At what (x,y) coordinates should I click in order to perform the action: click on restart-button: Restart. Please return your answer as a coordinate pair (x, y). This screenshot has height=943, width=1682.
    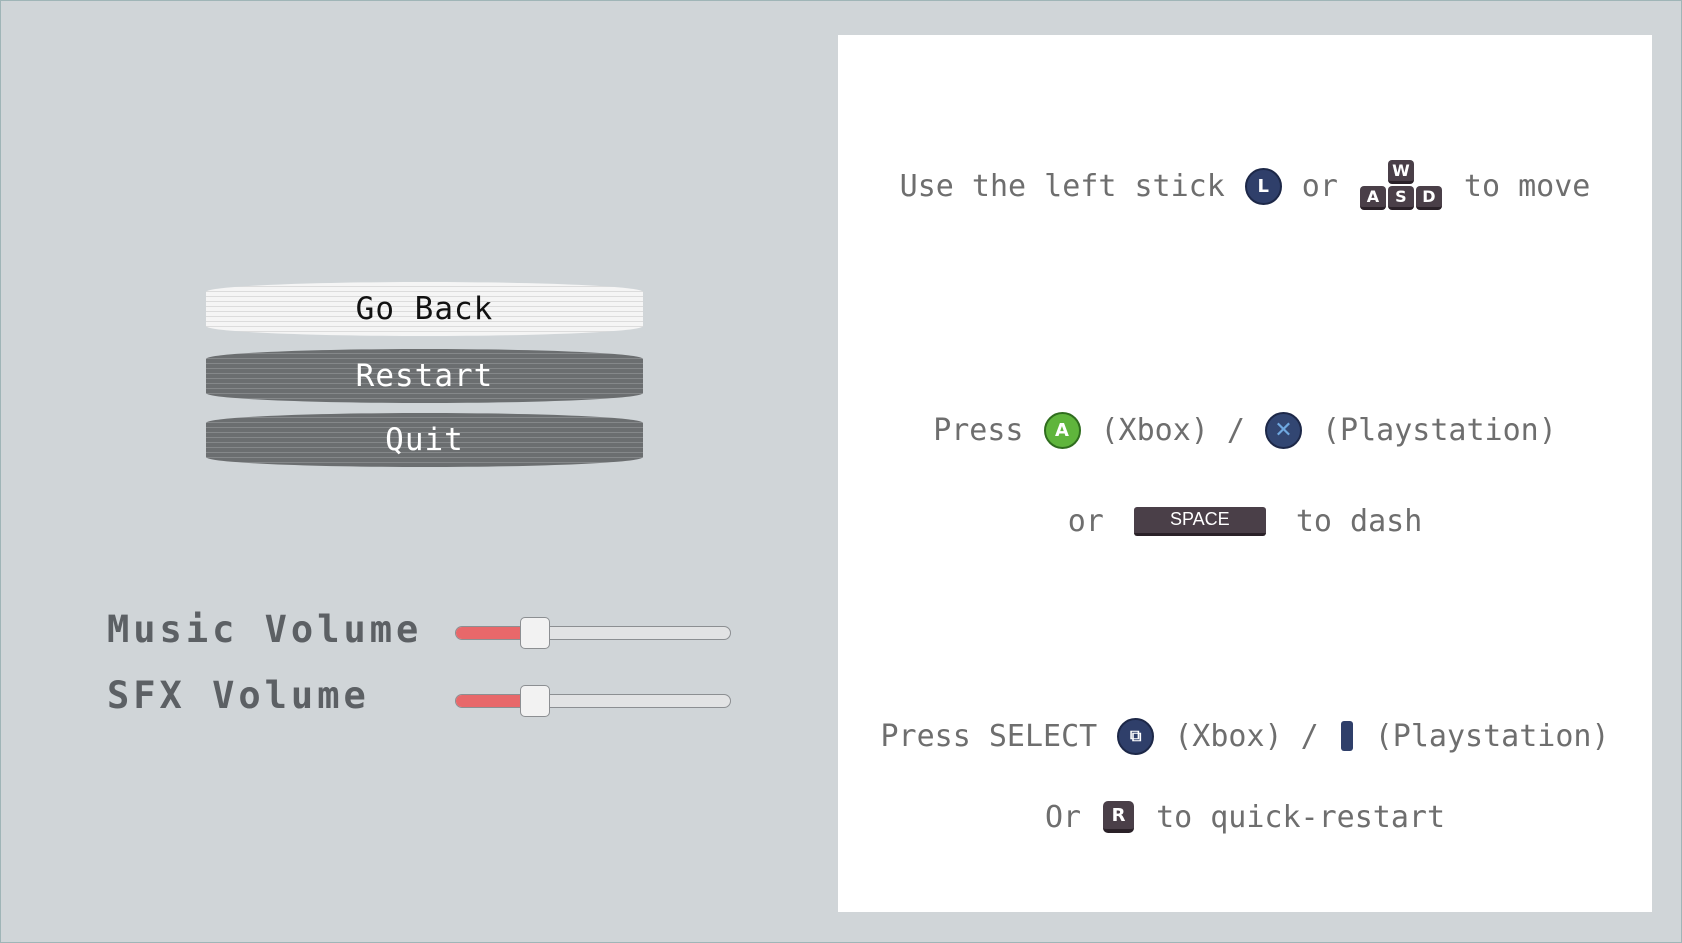
    Looking at the image, I should click on (424, 376).